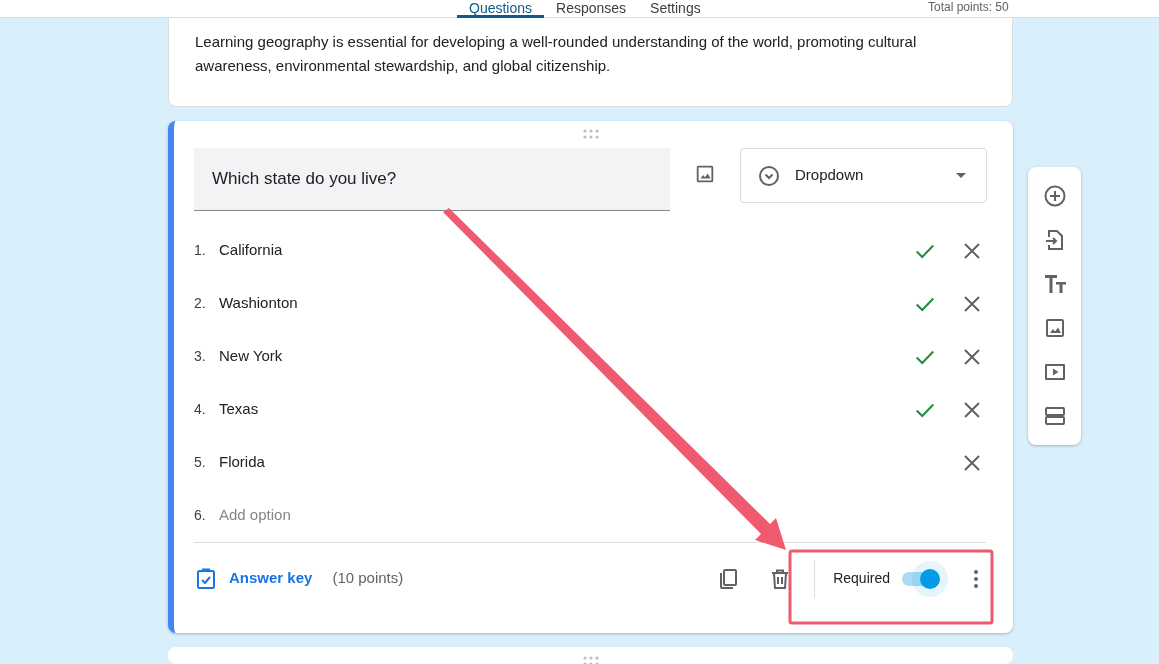 Image resolution: width=1159 pixels, height=664 pixels. Describe the element at coordinates (368, 578) in the screenshot. I see `points-label: (10 points)` at that location.